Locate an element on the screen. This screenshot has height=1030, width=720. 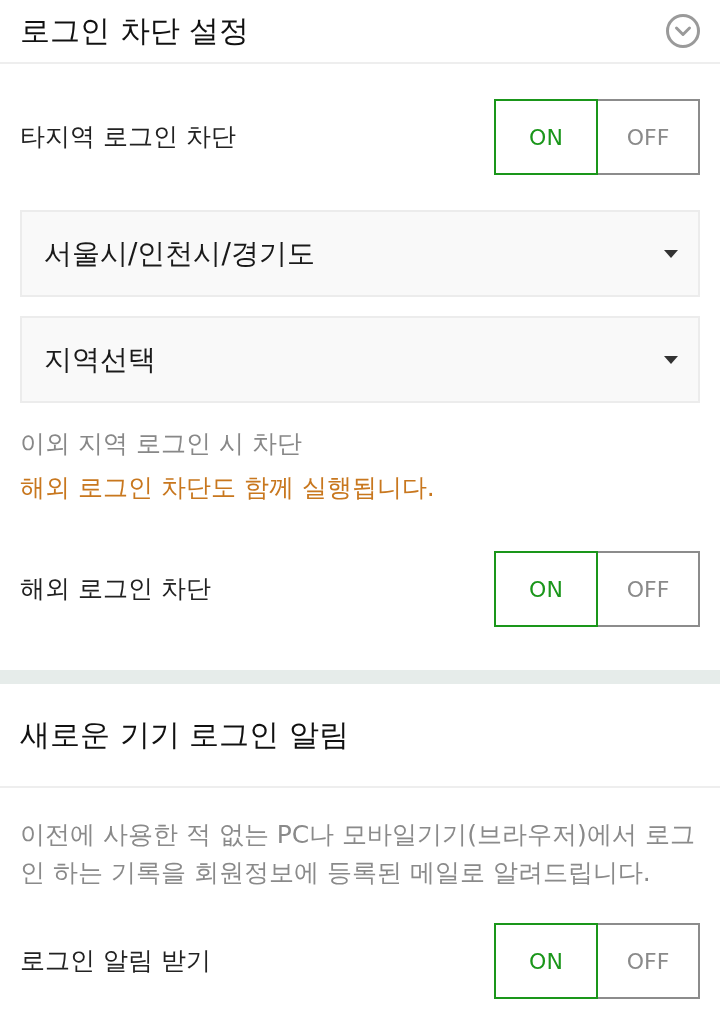
region-dropdown: 지역선택 is located at coordinates (360, 359).